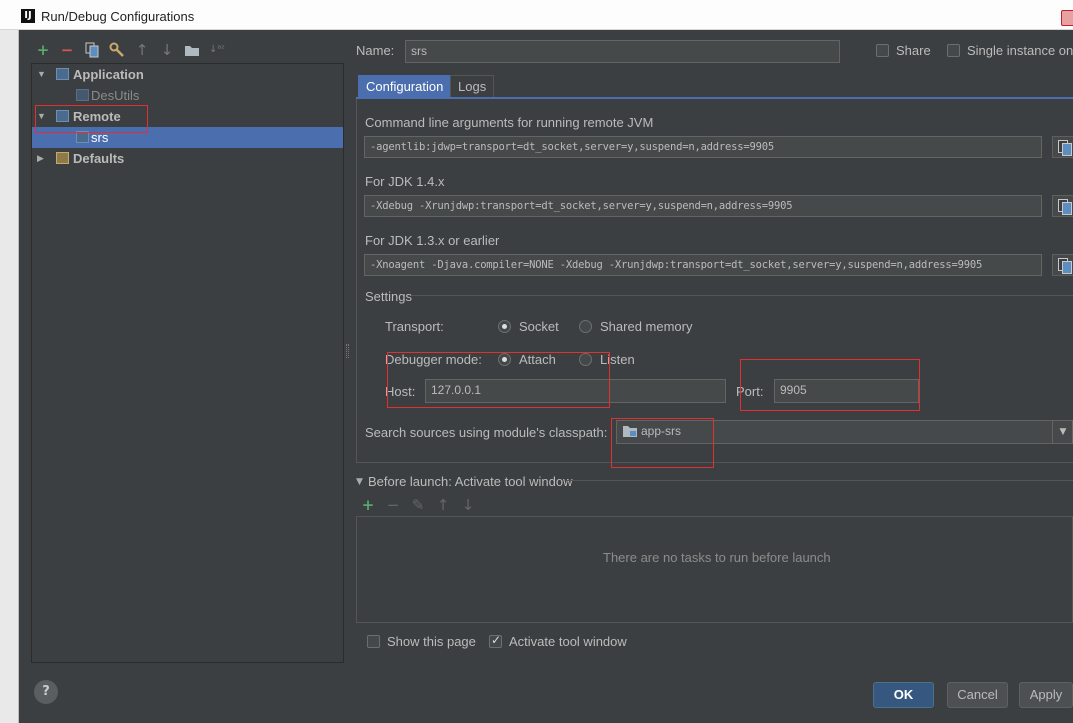  Describe the element at coordinates (9, 376) in the screenshot. I see `background-window-strip` at that location.